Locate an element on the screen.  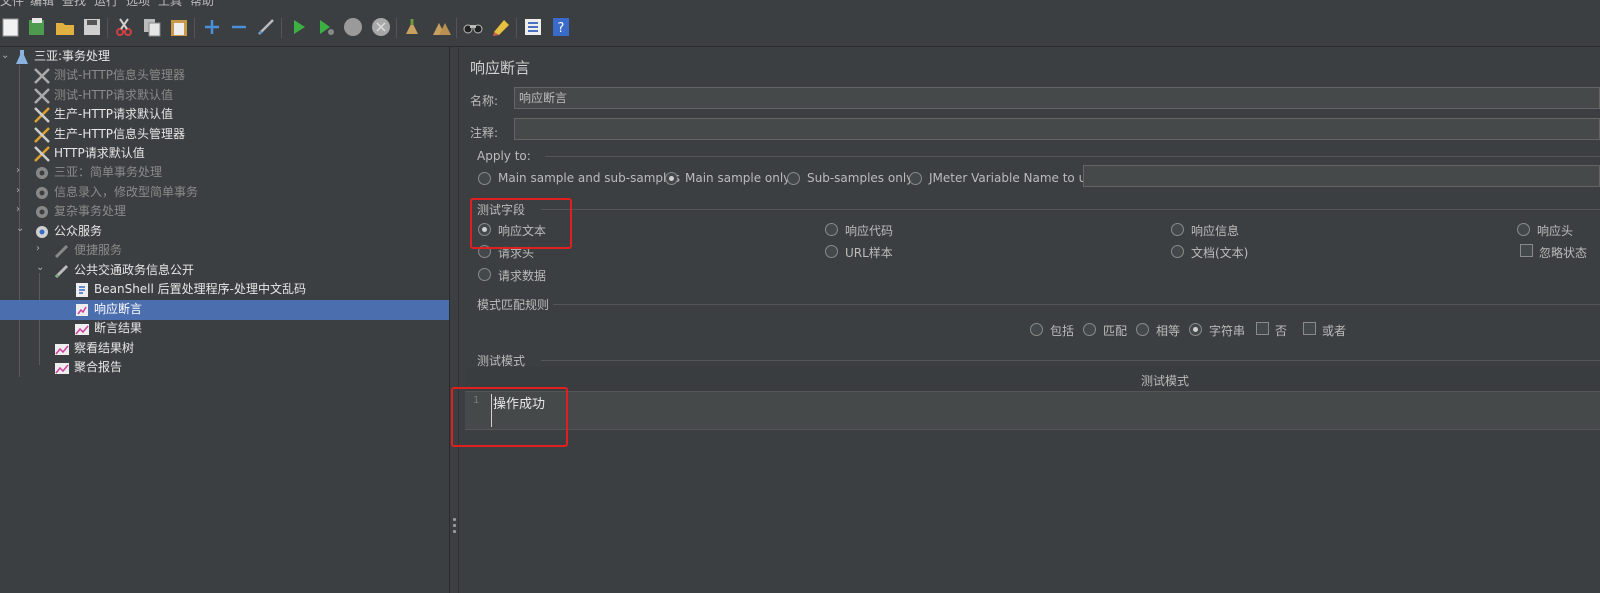
apply-sub-only-label: Sub-samples only is located at coordinates (860, 178).